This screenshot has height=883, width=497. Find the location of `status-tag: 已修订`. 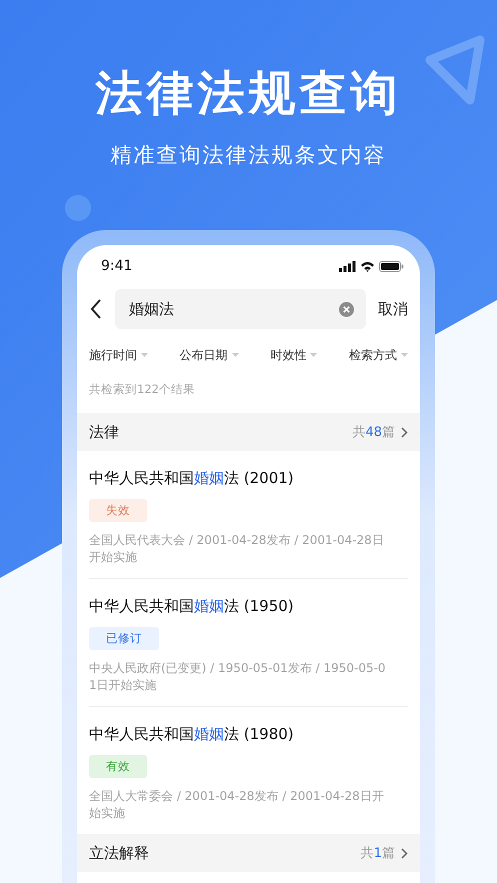

status-tag: 已修订 is located at coordinates (124, 638).